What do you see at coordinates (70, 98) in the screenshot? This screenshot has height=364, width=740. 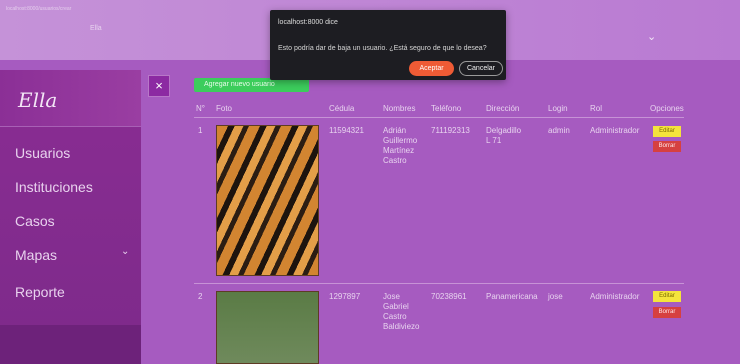 I see `logo-area: Ella` at bounding box center [70, 98].